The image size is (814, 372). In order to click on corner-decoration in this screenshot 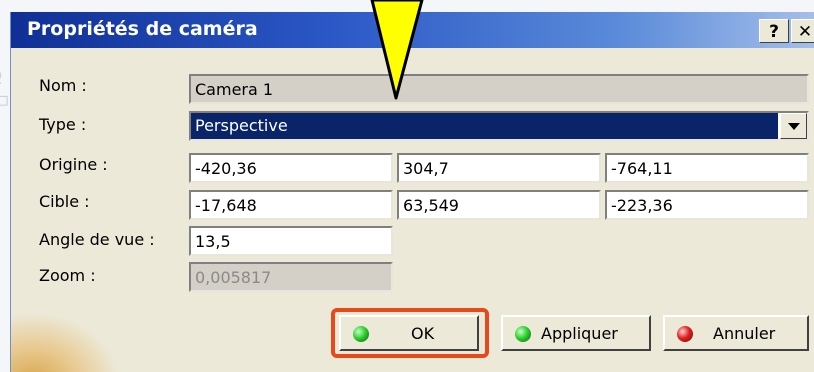, I will do `click(66, 342)`.